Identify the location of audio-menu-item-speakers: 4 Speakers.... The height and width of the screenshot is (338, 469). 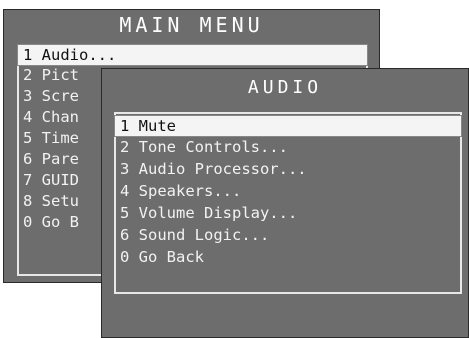
(178, 191).